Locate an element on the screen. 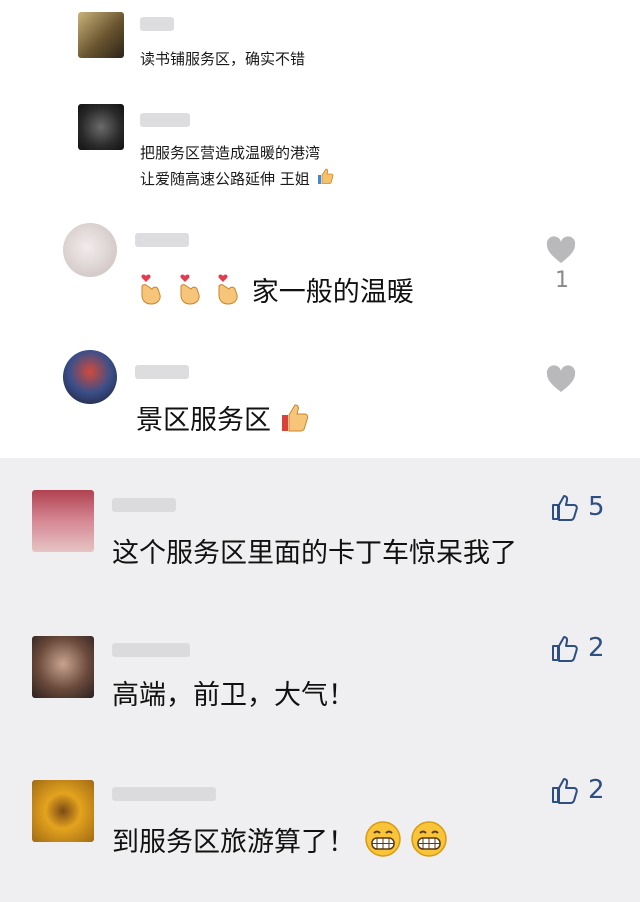 This screenshot has width=640, height=902. like-count: 5 is located at coordinates (596, 507).